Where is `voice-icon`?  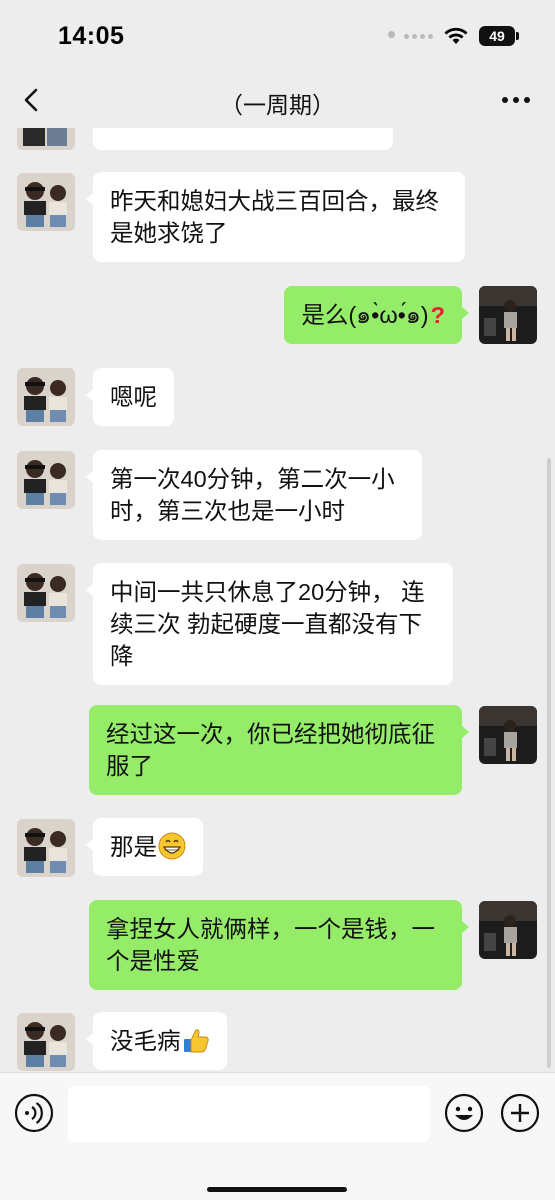
voice-icon is located at coordinates (34, 1113).